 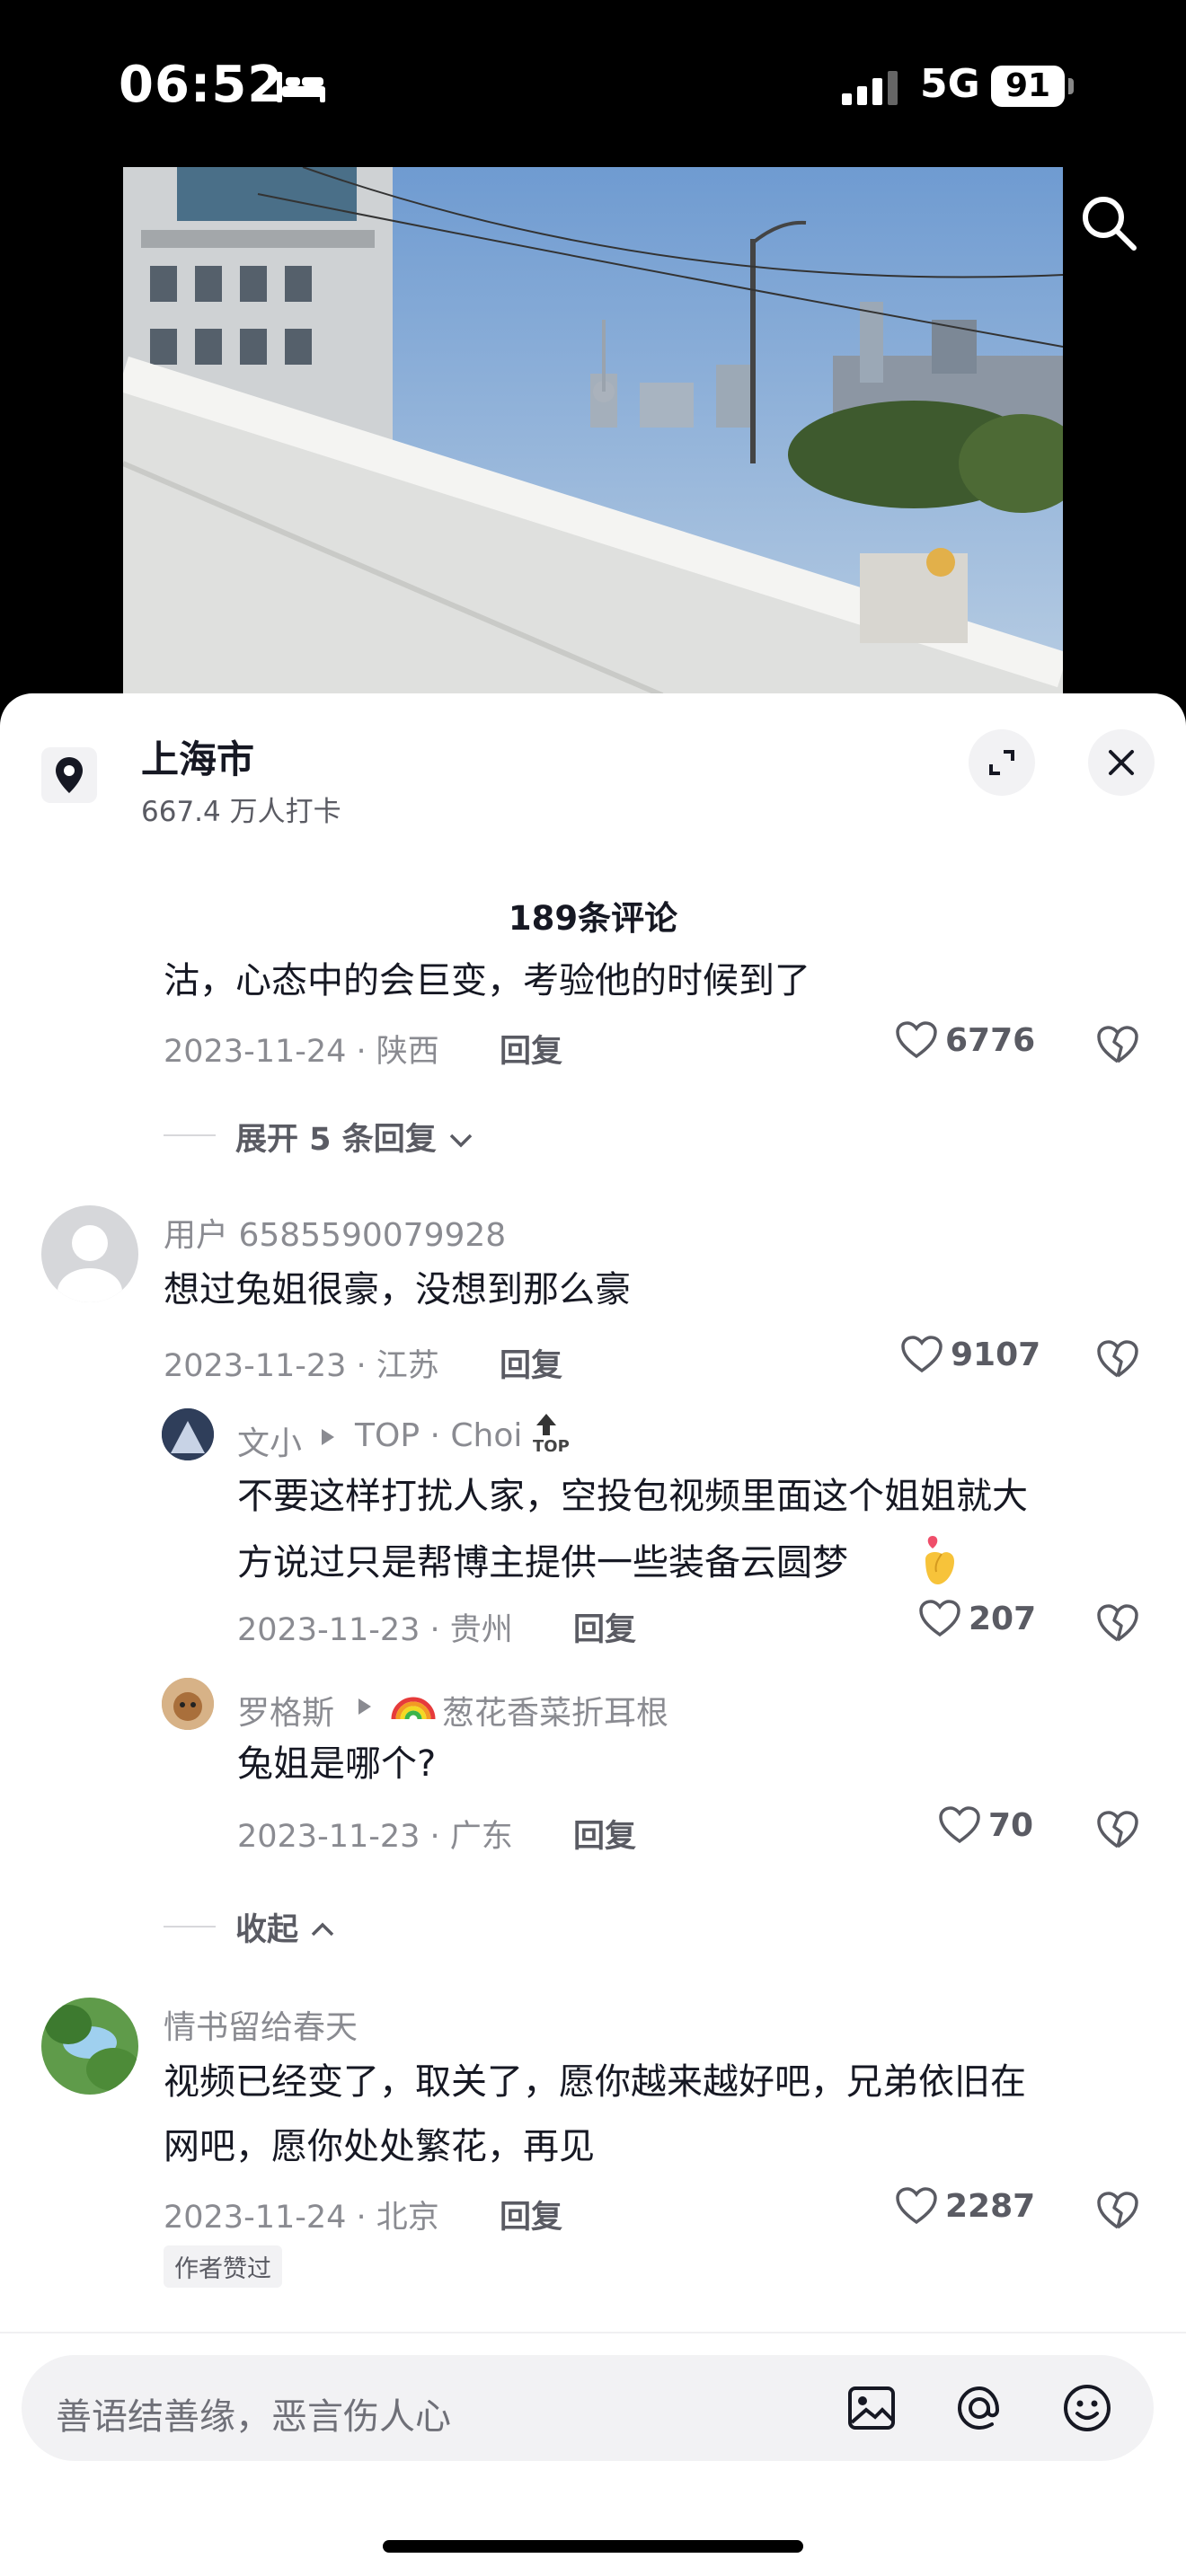 What do you see at coordinates (397, 1289) in the screenshot?
I see `comment-text: 想过兔姐很豪，没想到那么豪` at bounding box center [397, 1289].